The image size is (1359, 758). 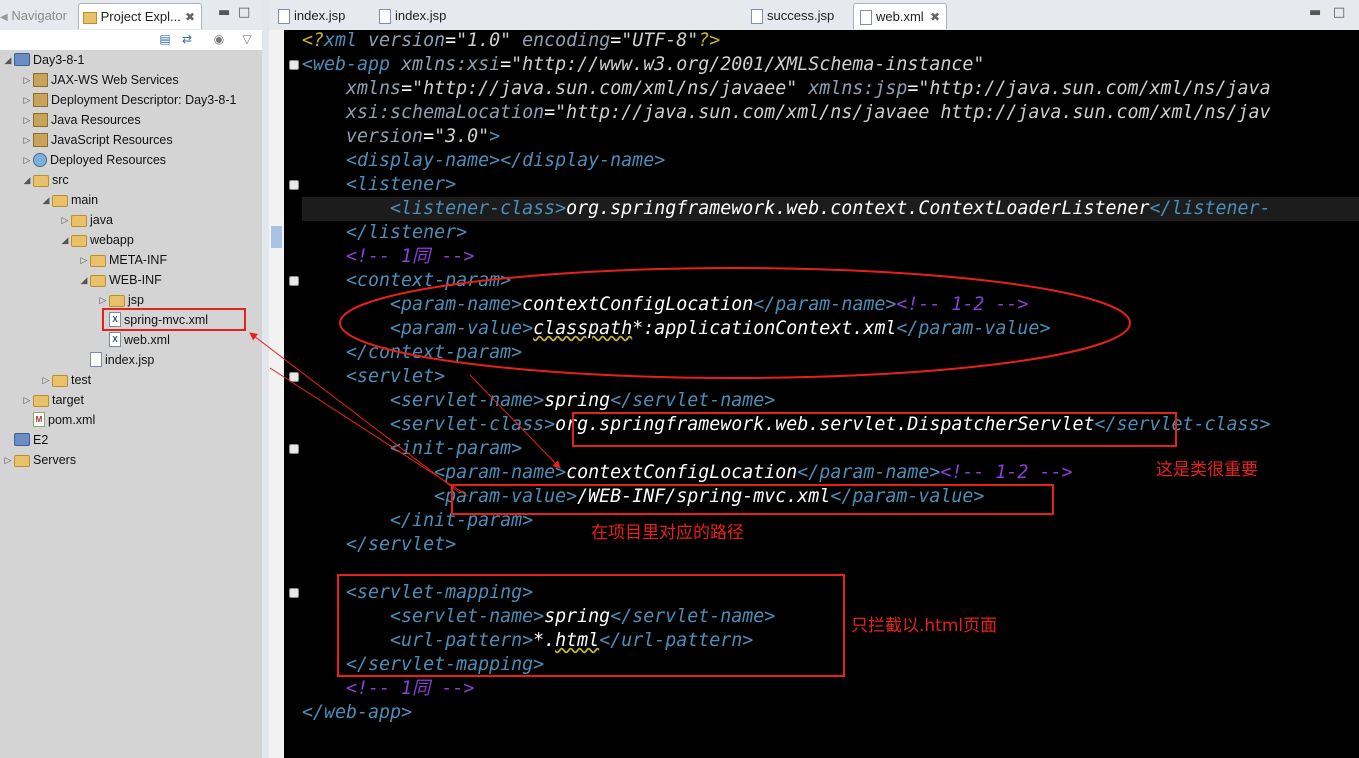 What do you see at coordinates (93, 160) in the screenshot?
I see `tree-item: ▷ Deployed Resources` at bounding box center [93, 160].